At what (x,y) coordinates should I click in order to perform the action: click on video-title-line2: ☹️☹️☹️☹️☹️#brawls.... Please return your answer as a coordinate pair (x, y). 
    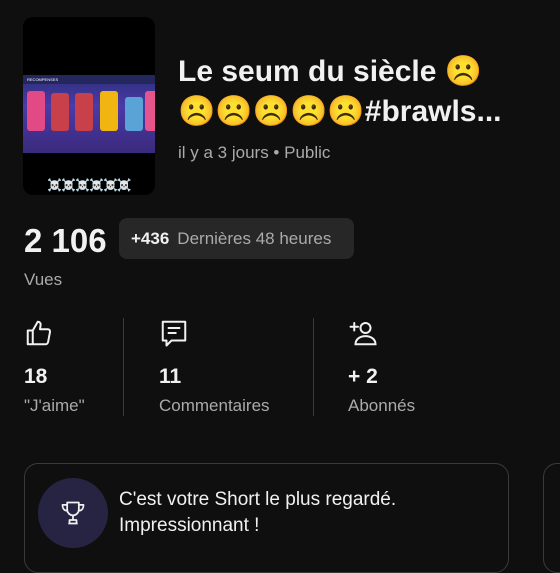
    Looking at the image, I should click on (340, 111).